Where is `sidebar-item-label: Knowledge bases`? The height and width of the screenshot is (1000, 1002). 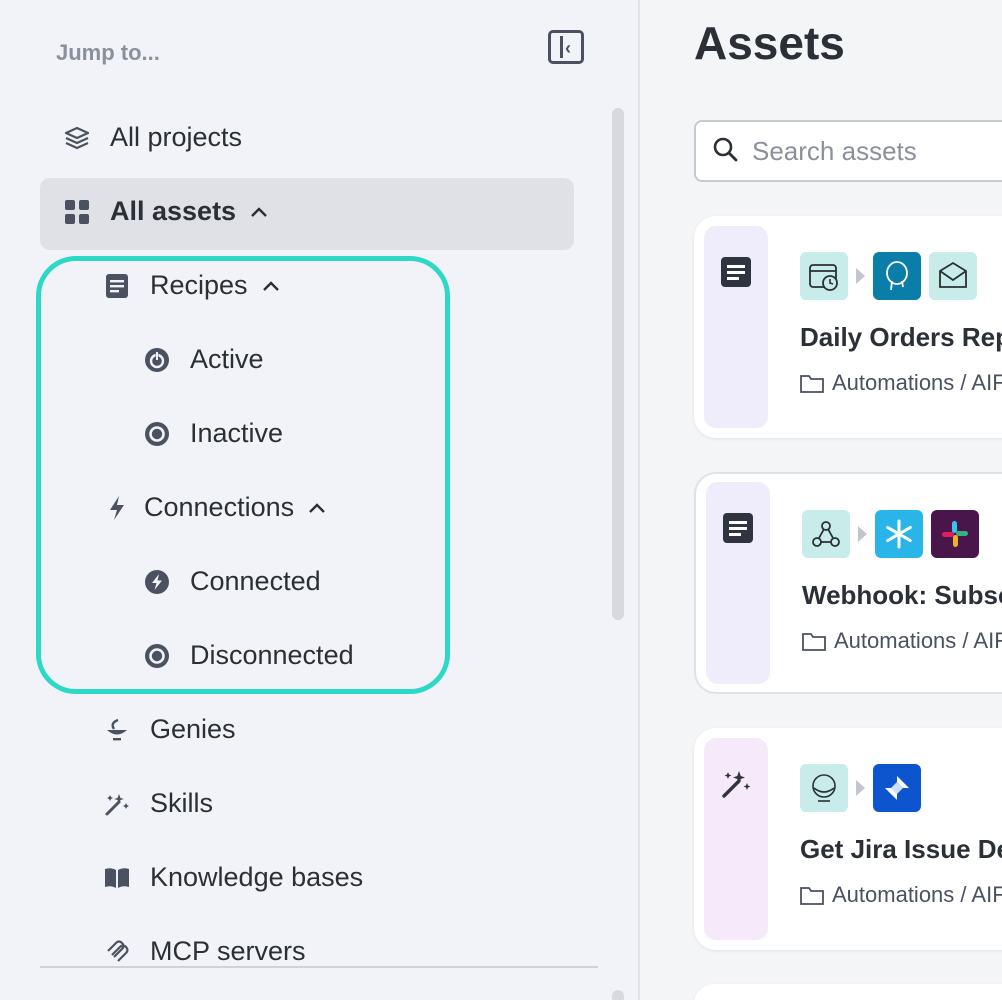 sidebar-item-label: Knowledge bases is located at coordinates (257, 877).